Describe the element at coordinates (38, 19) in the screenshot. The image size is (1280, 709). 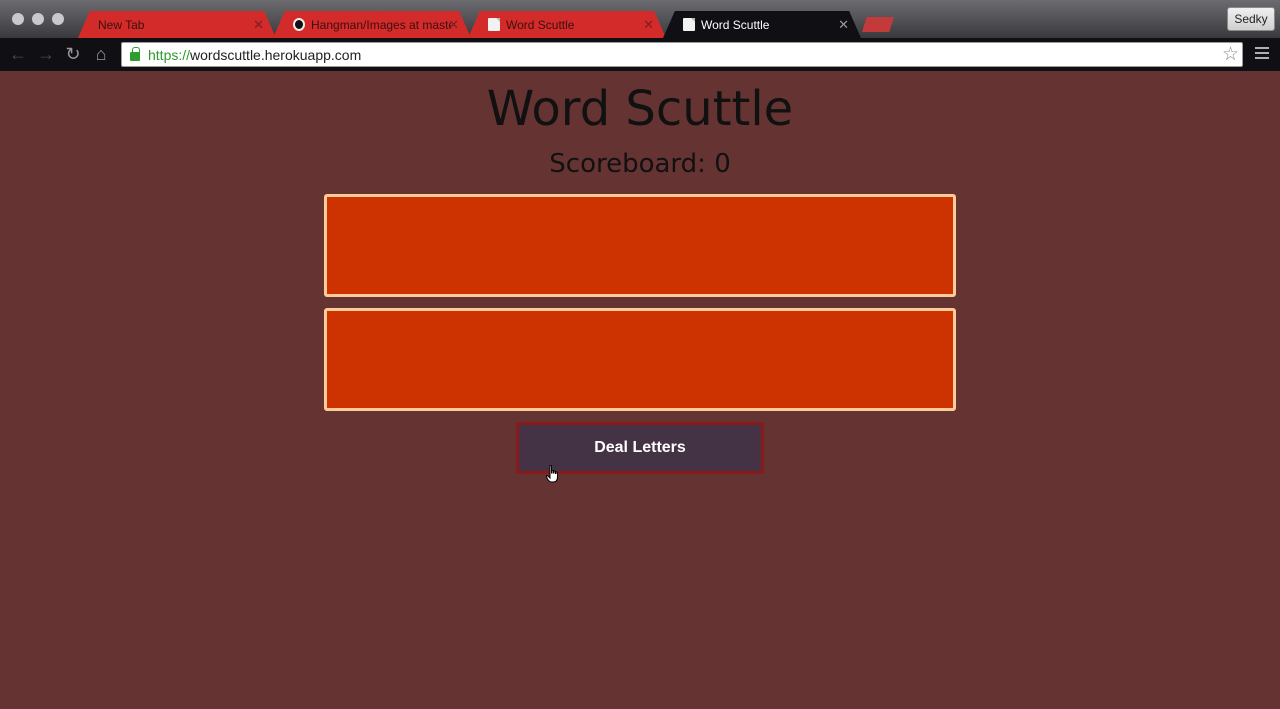
I see `minimize-window-button` at that location.